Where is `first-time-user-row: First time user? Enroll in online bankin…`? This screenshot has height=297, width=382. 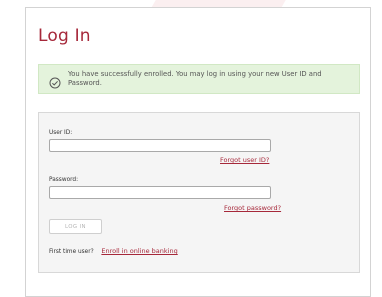
first-time-user-row: First time user? Enroll in online bankin… is located at coordinates (113, 251).